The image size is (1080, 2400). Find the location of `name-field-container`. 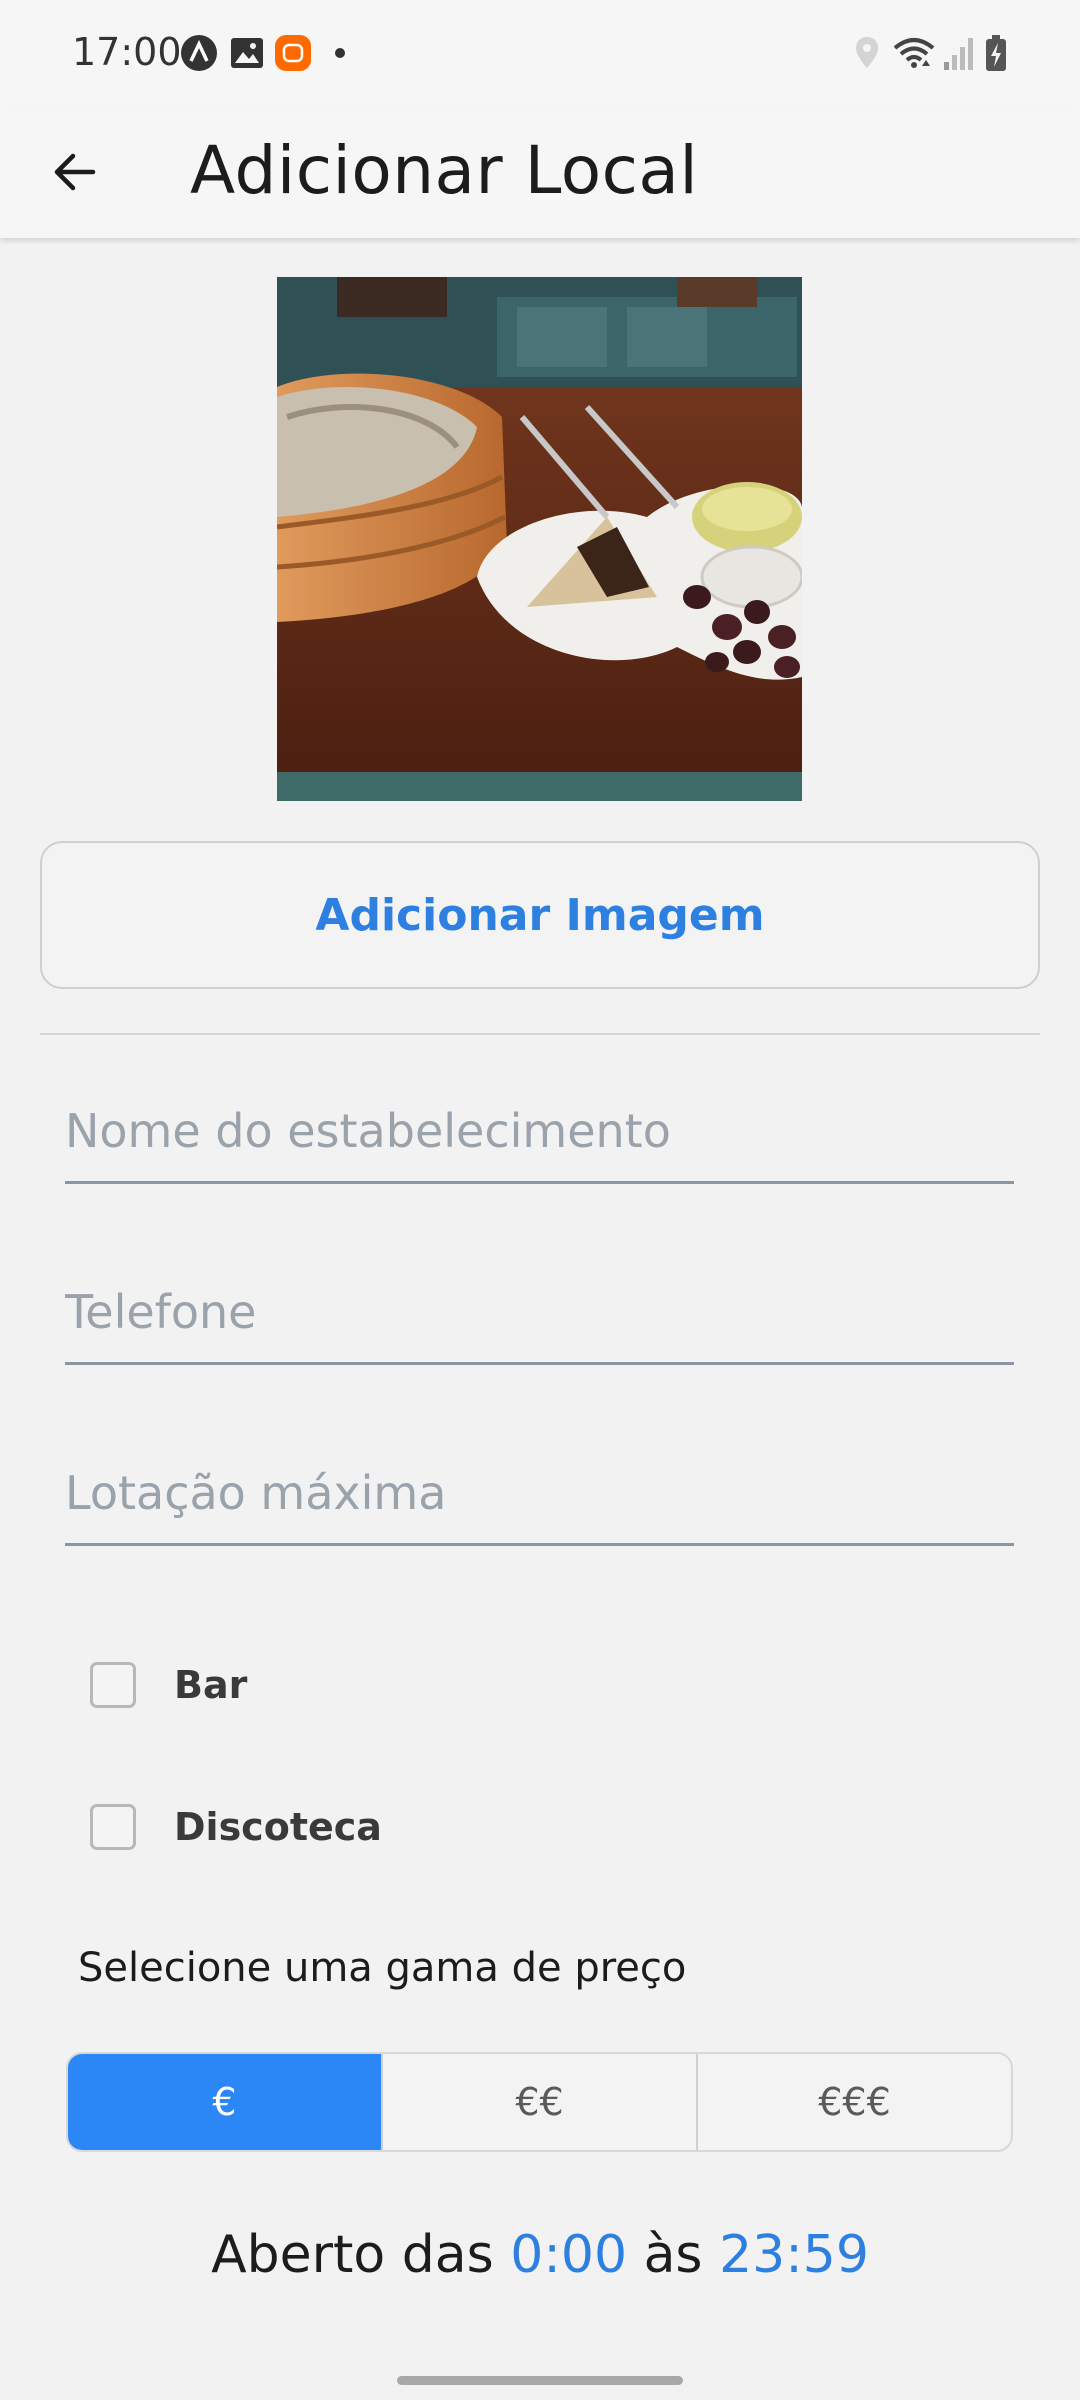

name-field-container is located at coordinates (539, 1132).